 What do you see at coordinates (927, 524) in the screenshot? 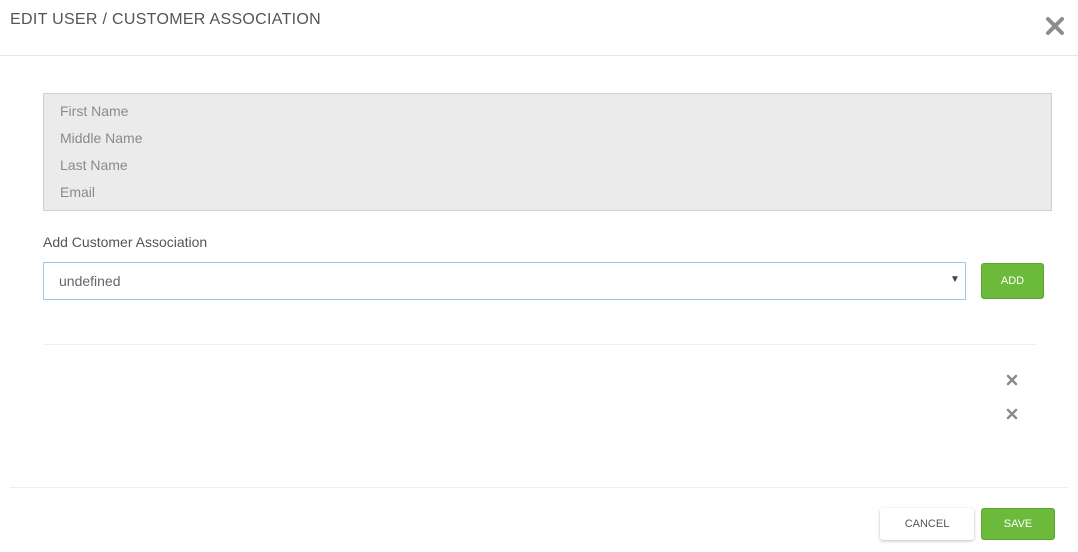
I see `cancel-button: CANCEL` at bounding box center [927, 524].